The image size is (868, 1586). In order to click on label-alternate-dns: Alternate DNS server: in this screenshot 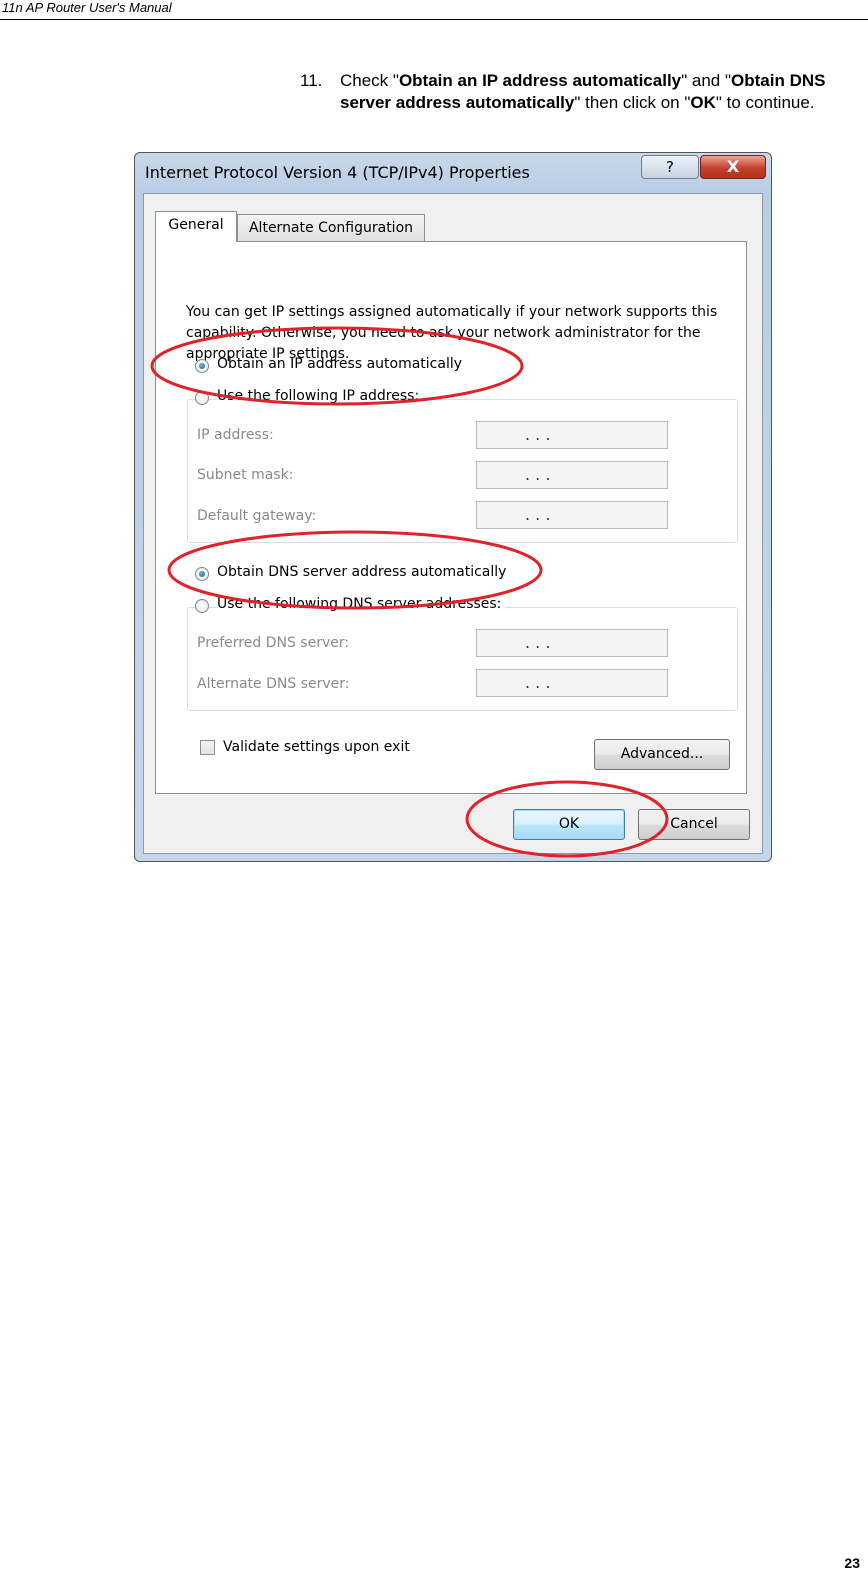, I will do `click(273, 684)`.